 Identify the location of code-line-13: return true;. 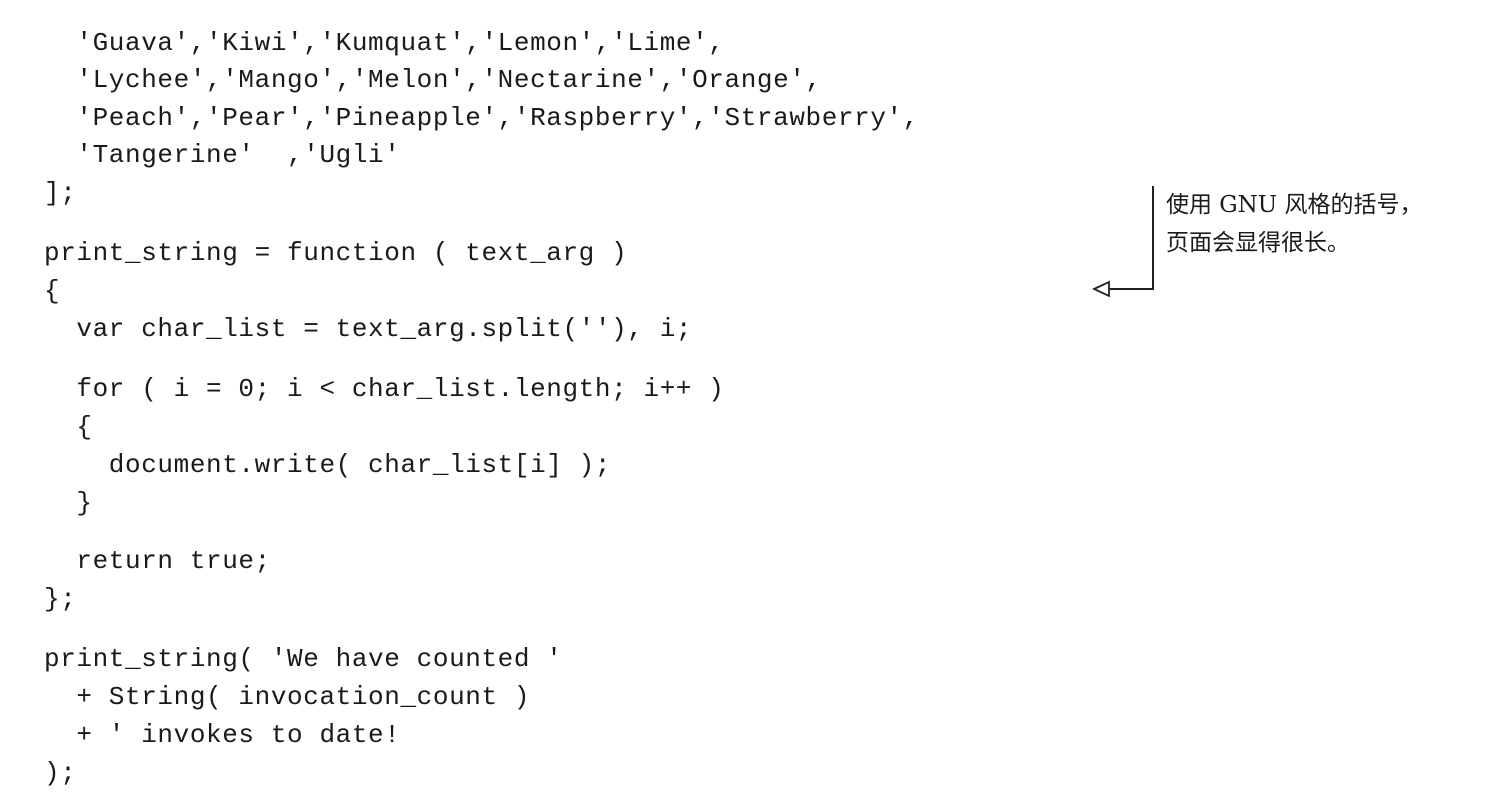
(157, 561).